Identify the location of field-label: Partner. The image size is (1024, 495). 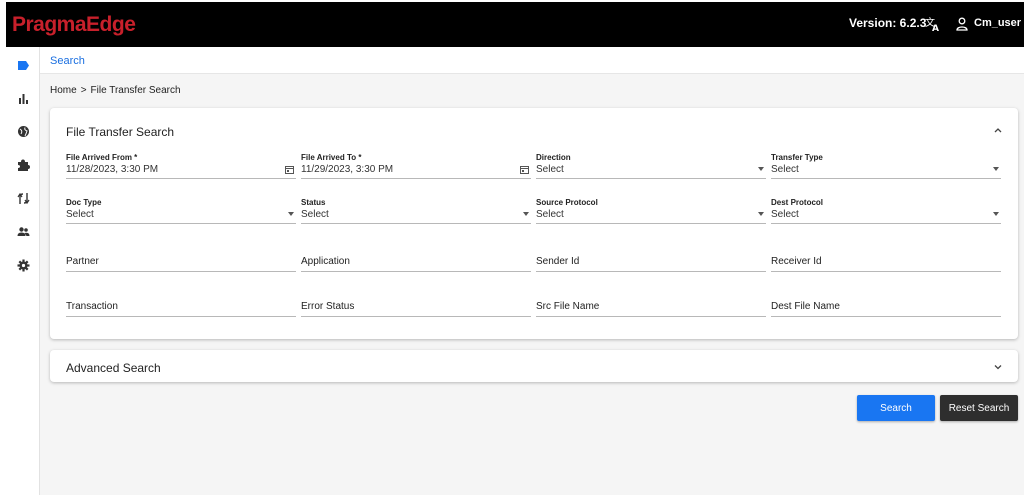
(82, 261).